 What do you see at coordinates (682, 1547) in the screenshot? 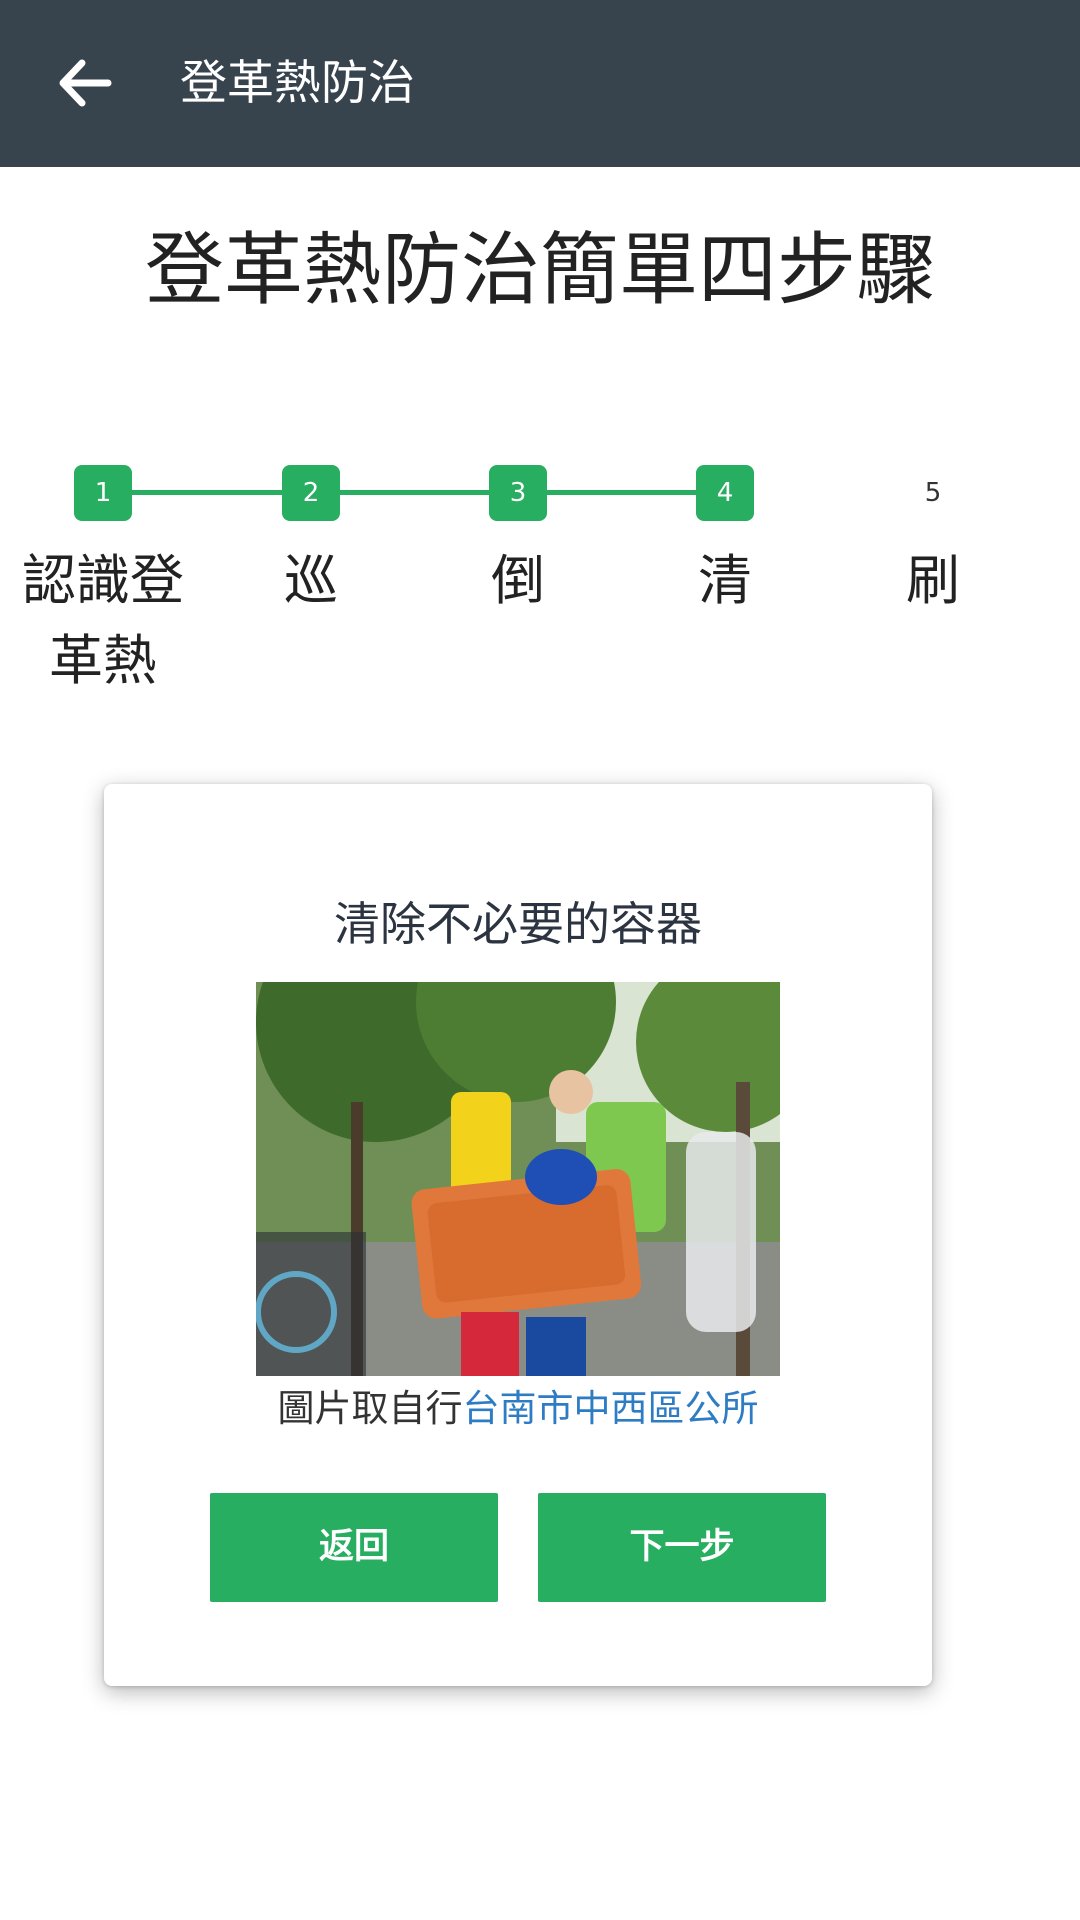
I see `next-step-button: 下一步` at bounding box center [682, 1547].